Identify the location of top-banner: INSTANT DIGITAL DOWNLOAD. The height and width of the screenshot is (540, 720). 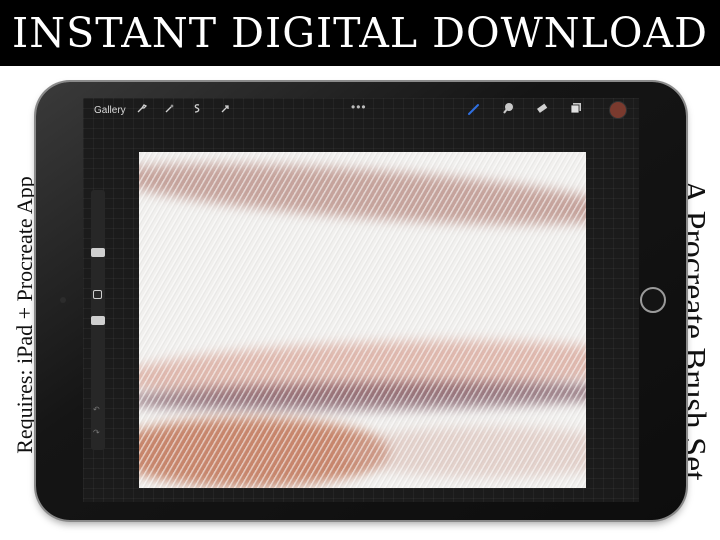
(360, 33).